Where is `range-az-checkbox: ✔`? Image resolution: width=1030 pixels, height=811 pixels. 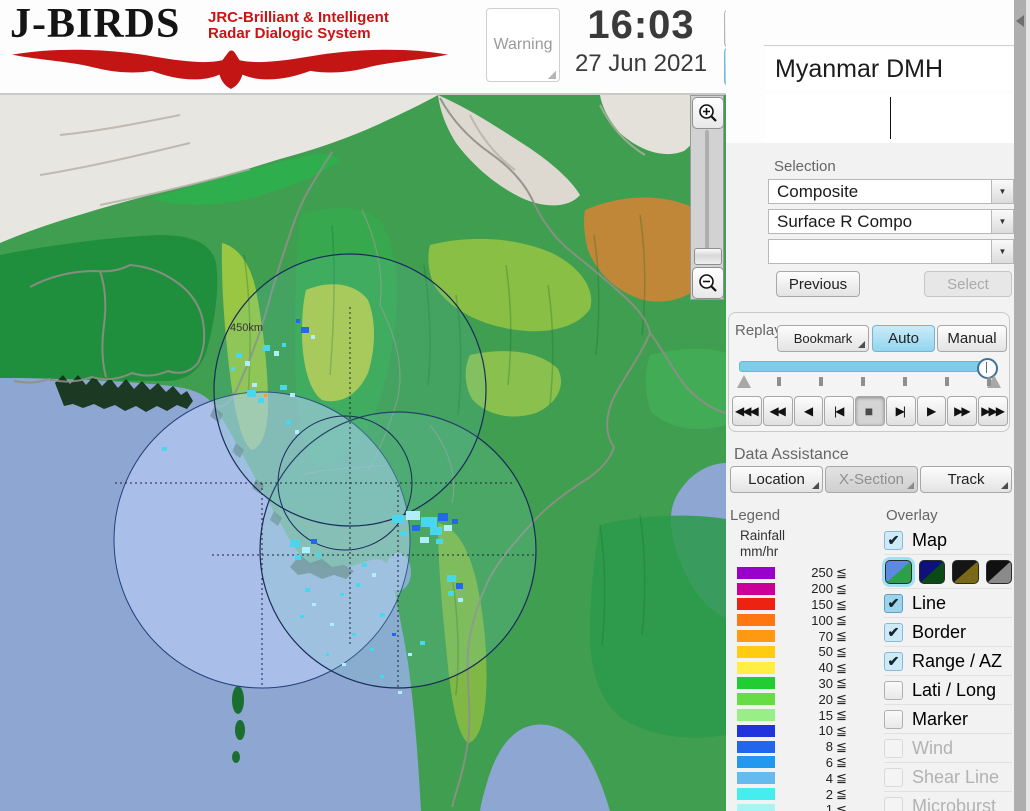
range-az-checkbox: ✔ is located at coordinates (893, 661).